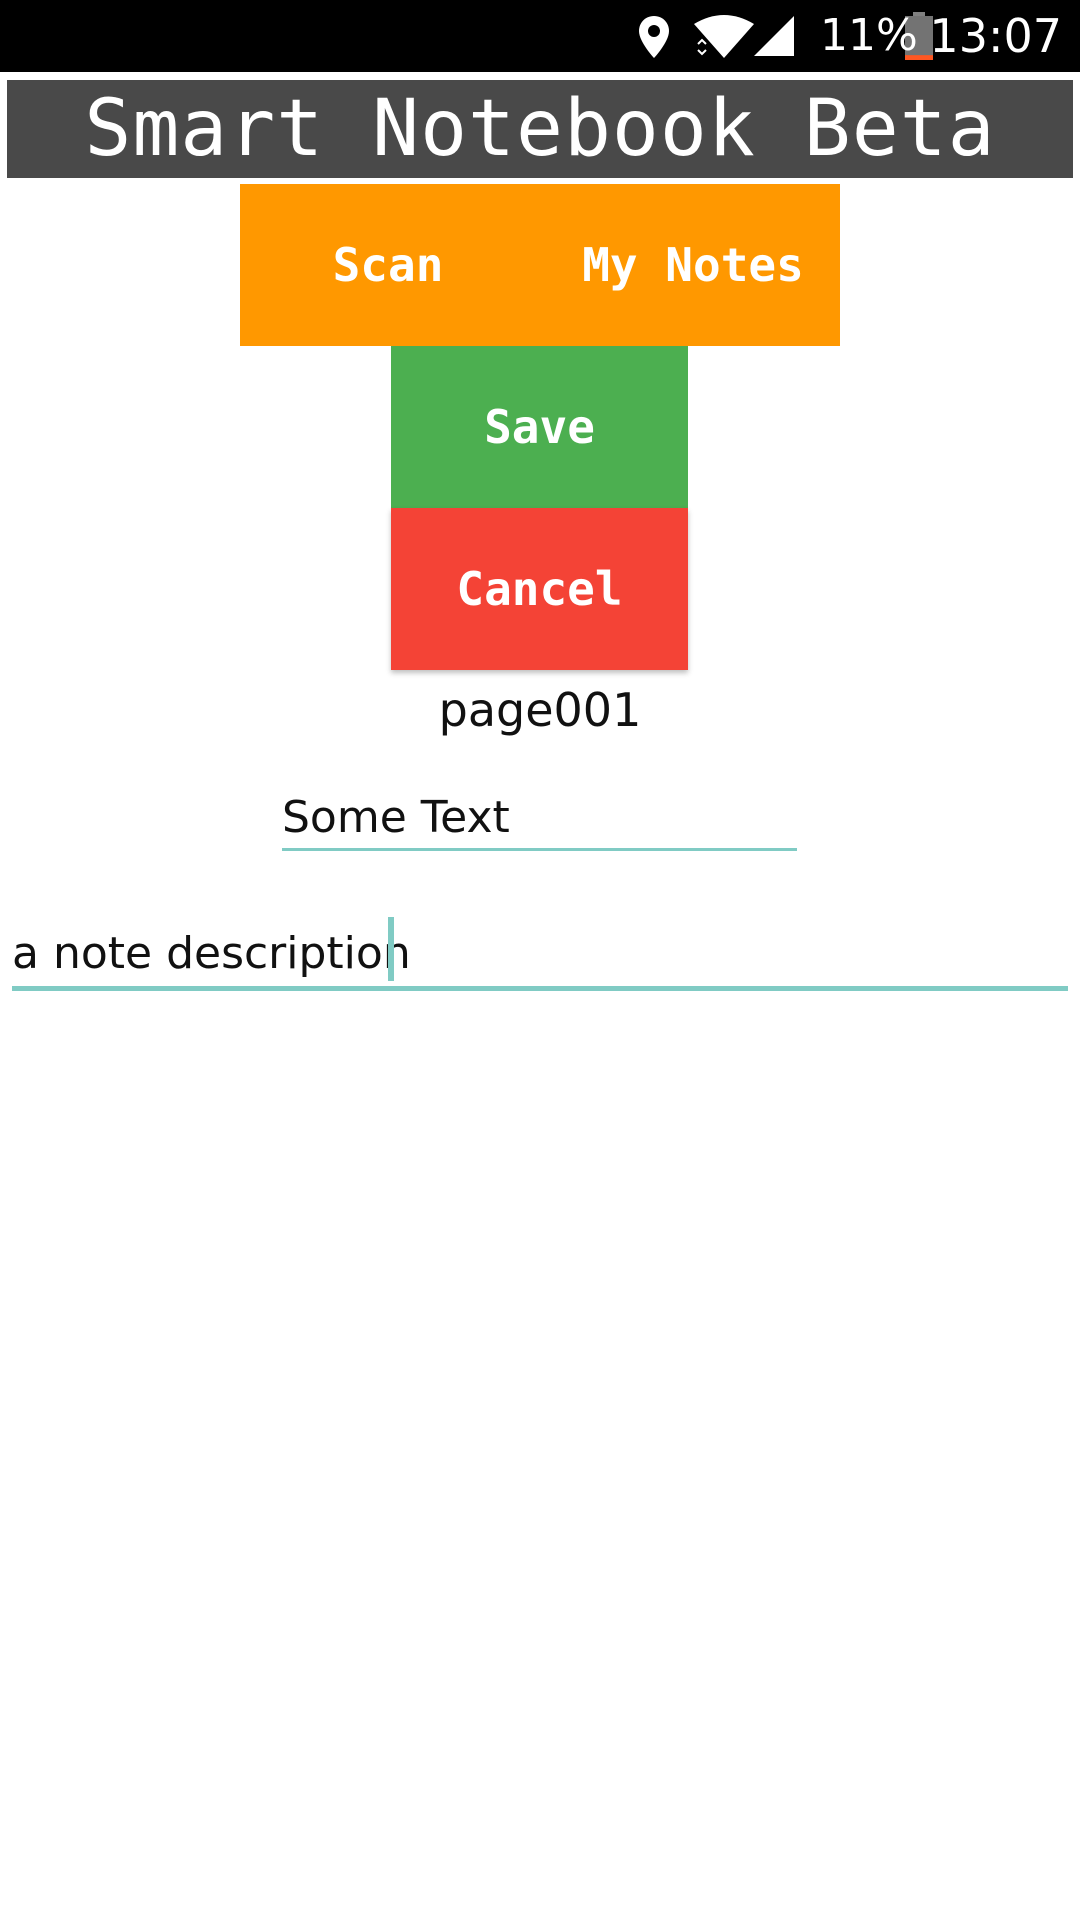  What do you see at coordinates (995, 36) in the screenshot?
I see `clock: 13:07` at bounding box center [995, 36].